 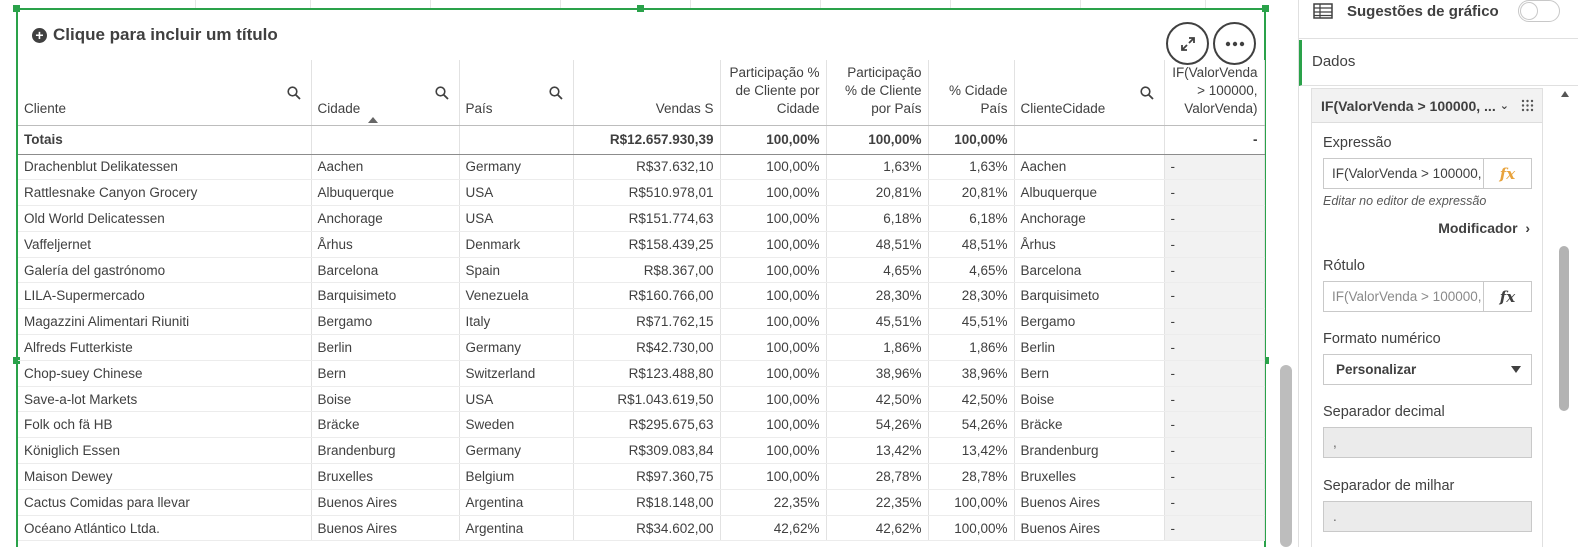 What do you see at coordinates (165, 502) in the screenshot?
I see `table-cell: Cactus Comidas para llevar` at bounding box center [165, 502].